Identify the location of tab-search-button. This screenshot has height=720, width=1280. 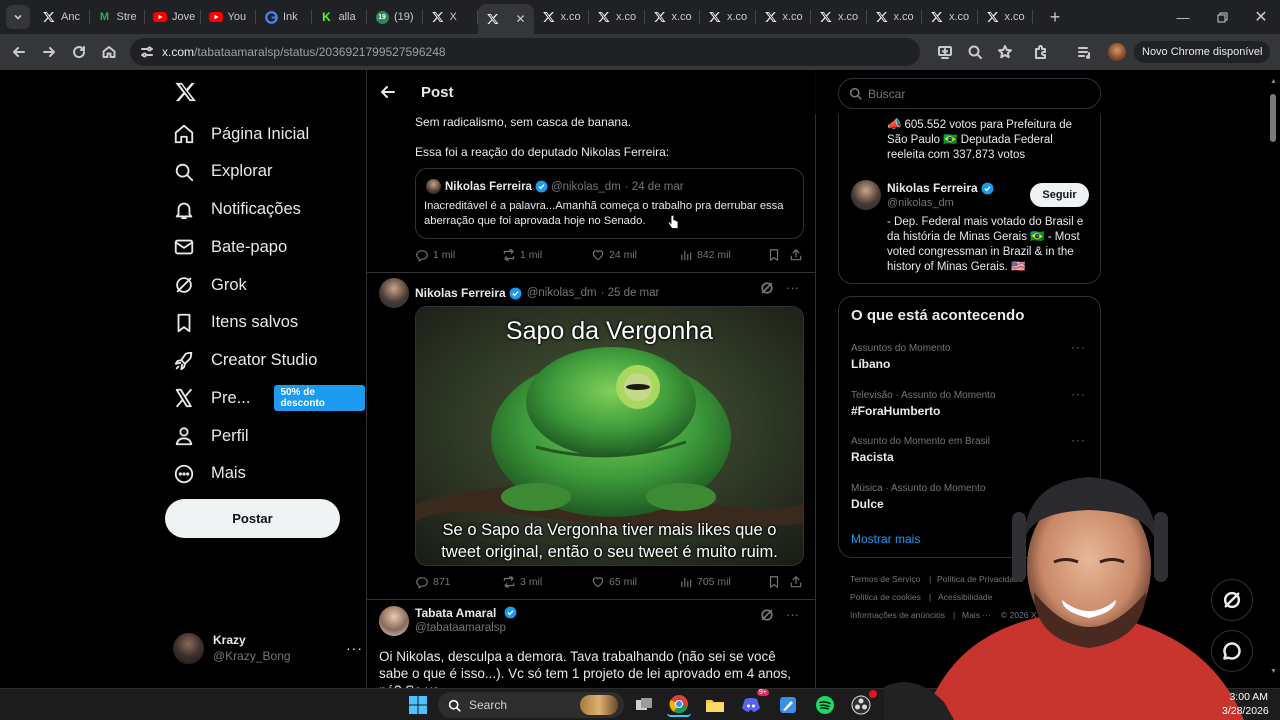
(18, 17).